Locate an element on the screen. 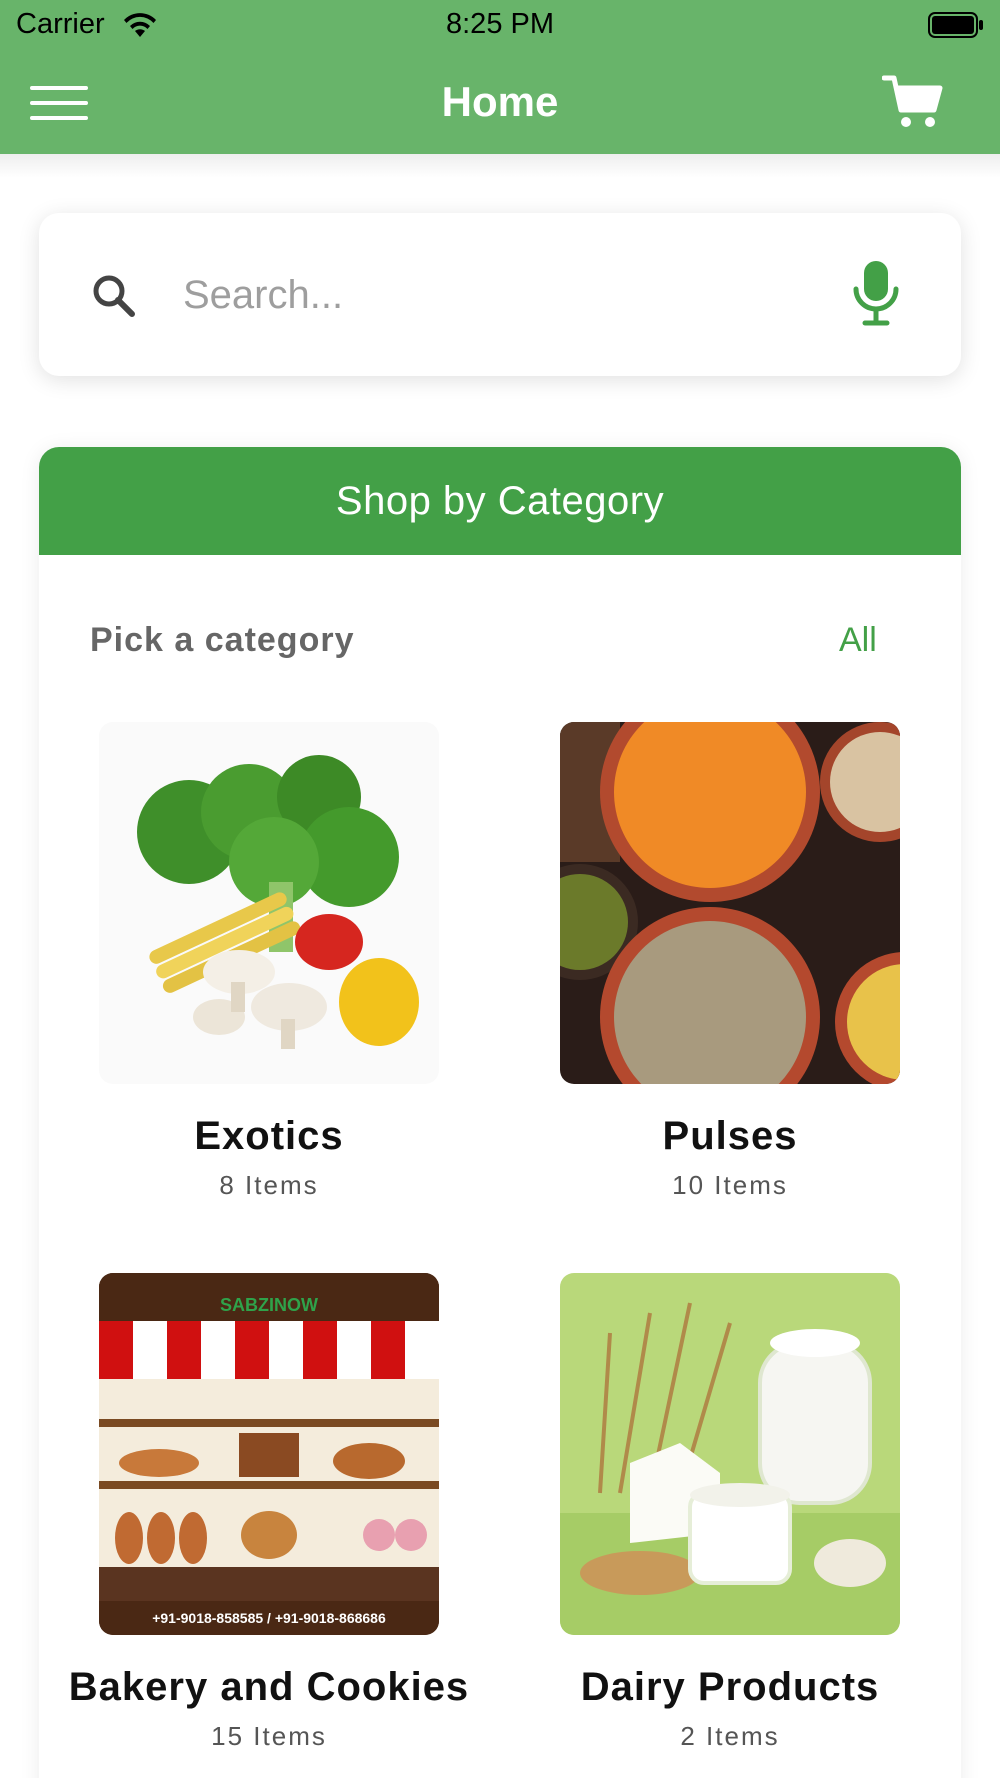 This screenshot has width=1000, height=1778. bakery-image-brand: SABZINOW is located at coordinates (269, 1305).